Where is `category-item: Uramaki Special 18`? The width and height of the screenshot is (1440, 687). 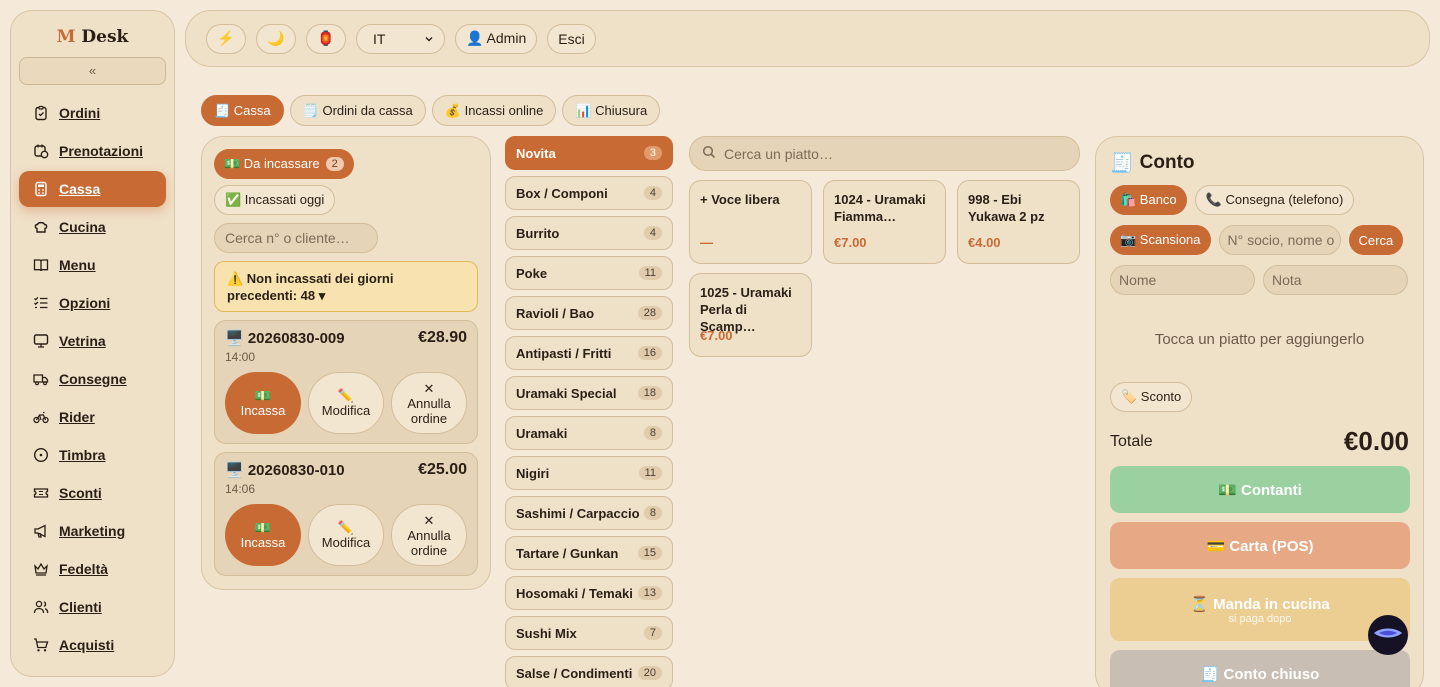
category-item: Uramaki Special 18 is located at coordinates (589, 393).